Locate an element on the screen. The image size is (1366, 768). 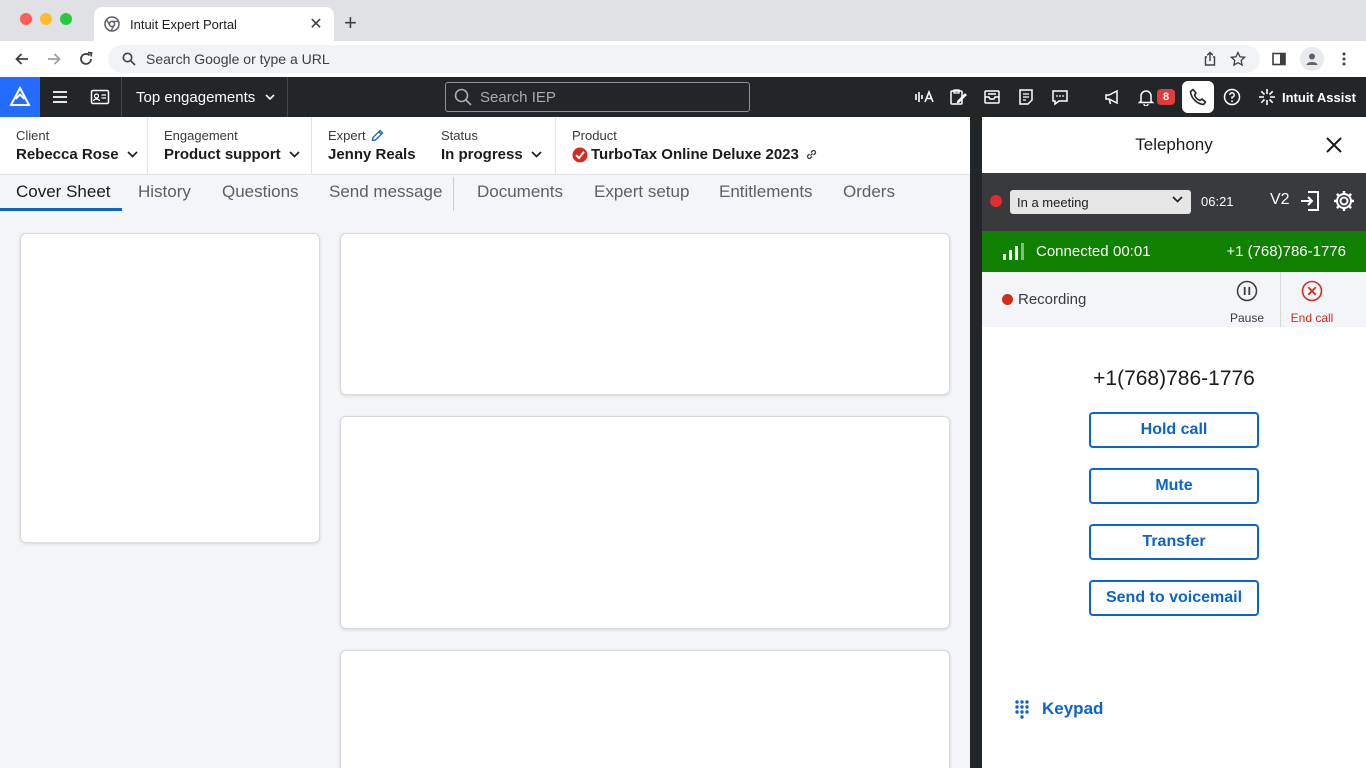
status-timer: 06:21 is located at coordinates (1217, 201).